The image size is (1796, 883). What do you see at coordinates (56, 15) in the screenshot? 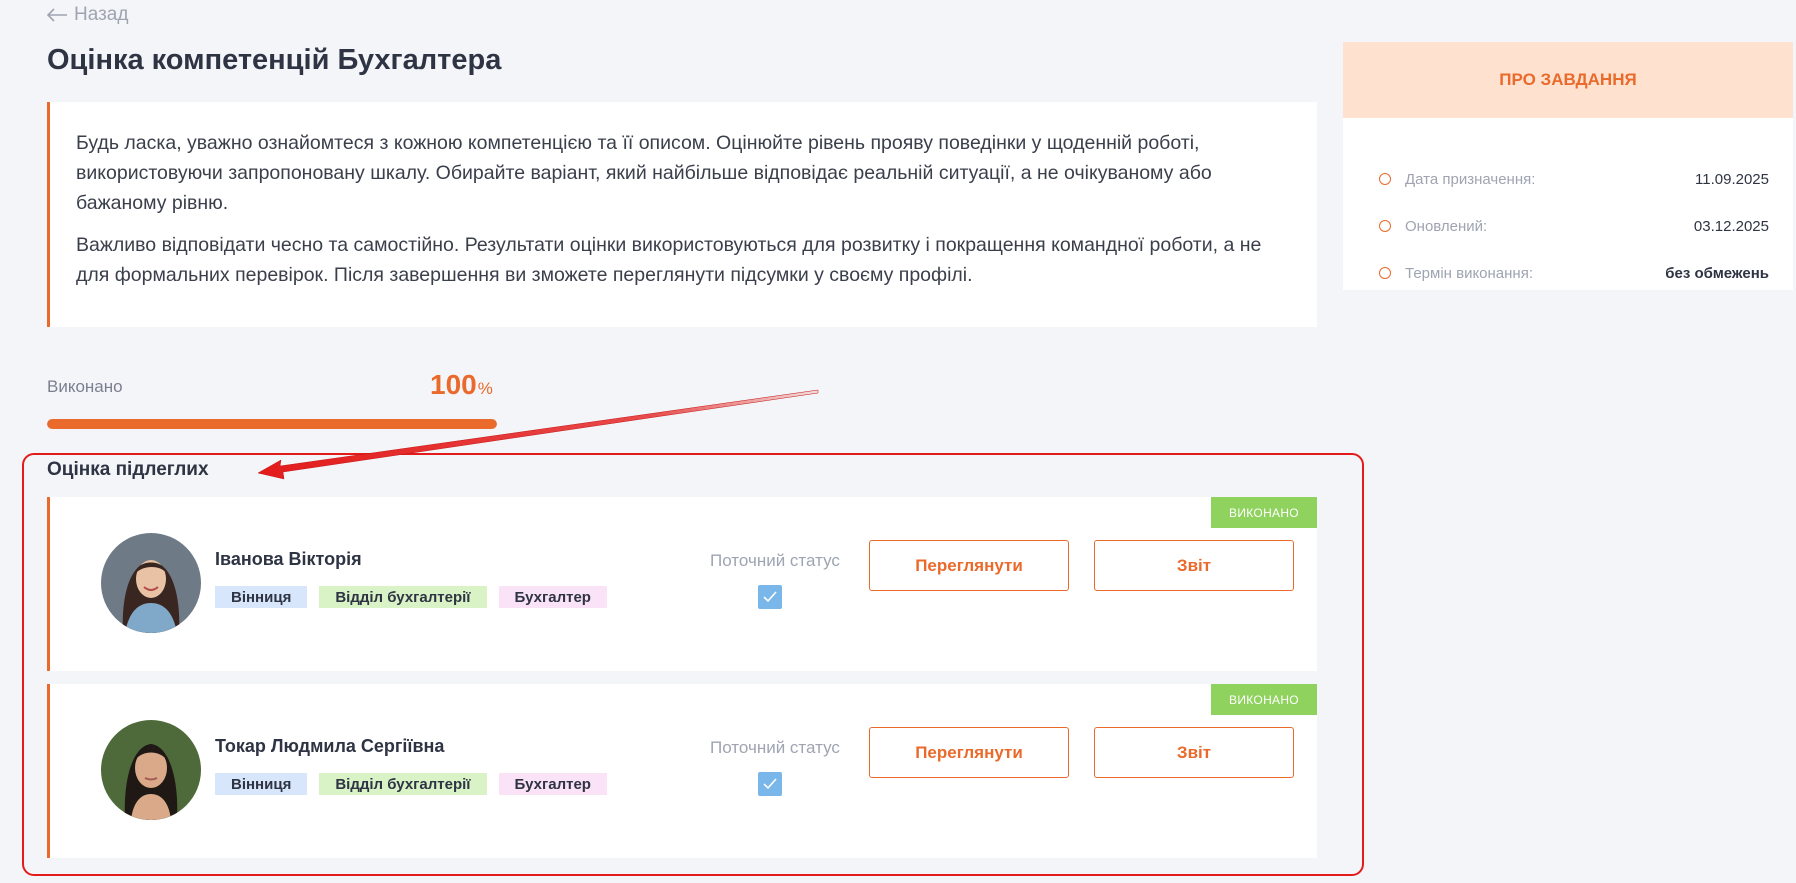
I see `arrow-left-icon` at bounding box center [56, 15].